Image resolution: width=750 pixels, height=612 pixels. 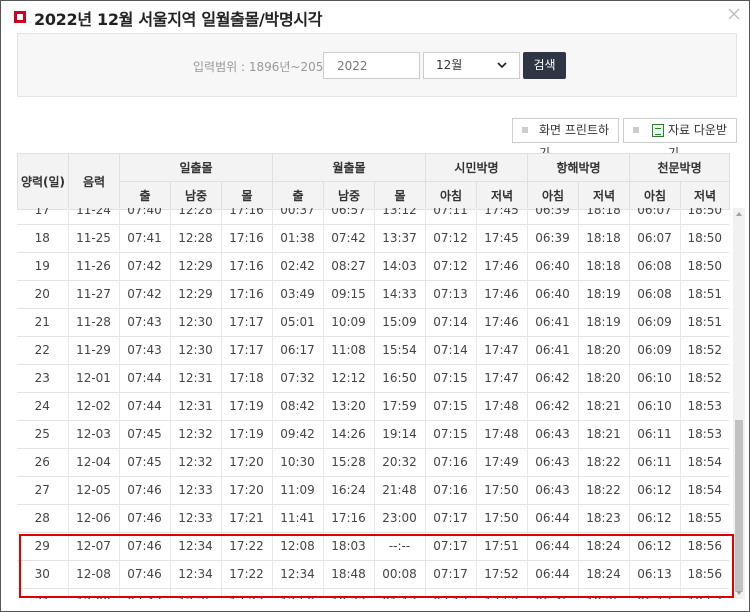 I want to click on table-cell: 12-07, so click(x=93, y=546).